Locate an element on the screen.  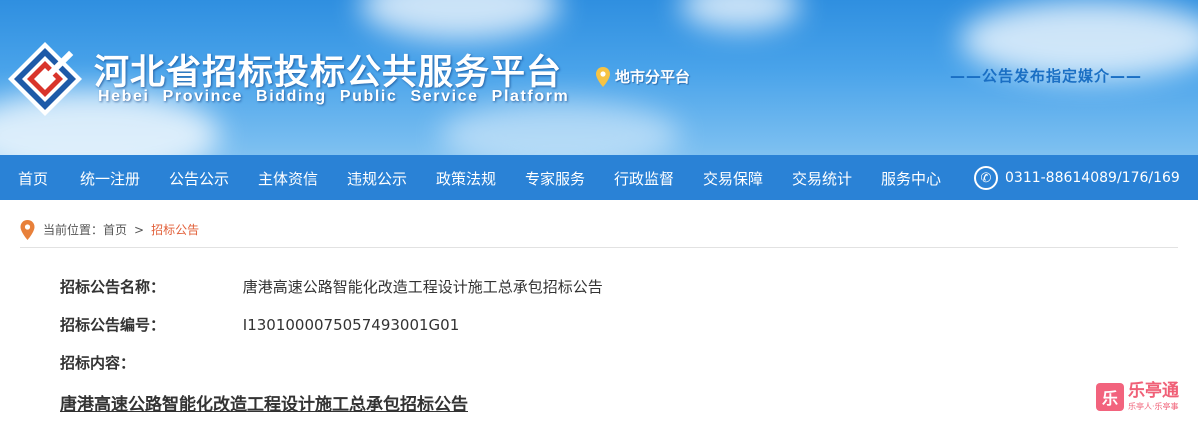
notice-content-row: 招标内容： is located at coordinates (149, 362).